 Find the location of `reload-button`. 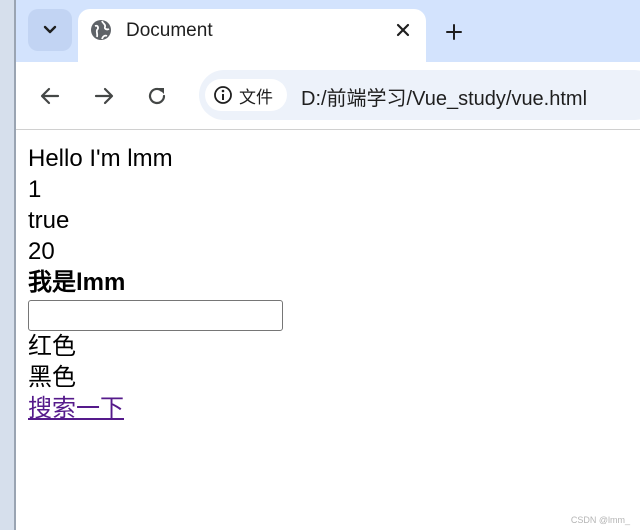

reload-button is located at coordinates (157, 96).